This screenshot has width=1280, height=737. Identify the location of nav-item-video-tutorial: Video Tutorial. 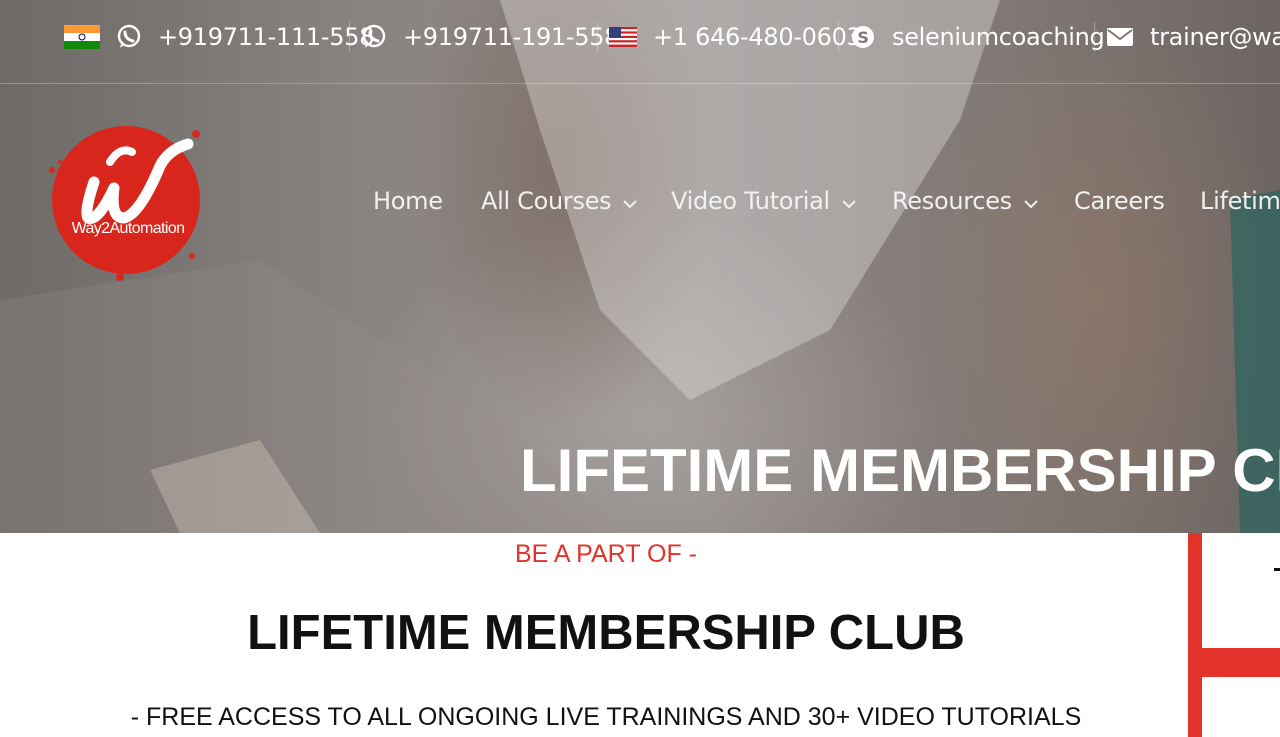
(763, 201).